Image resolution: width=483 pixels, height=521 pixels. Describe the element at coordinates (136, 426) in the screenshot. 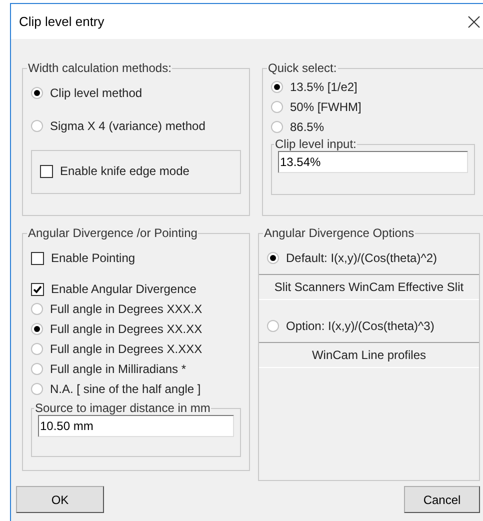

I see `text-field: 10.50 mm` at that location.